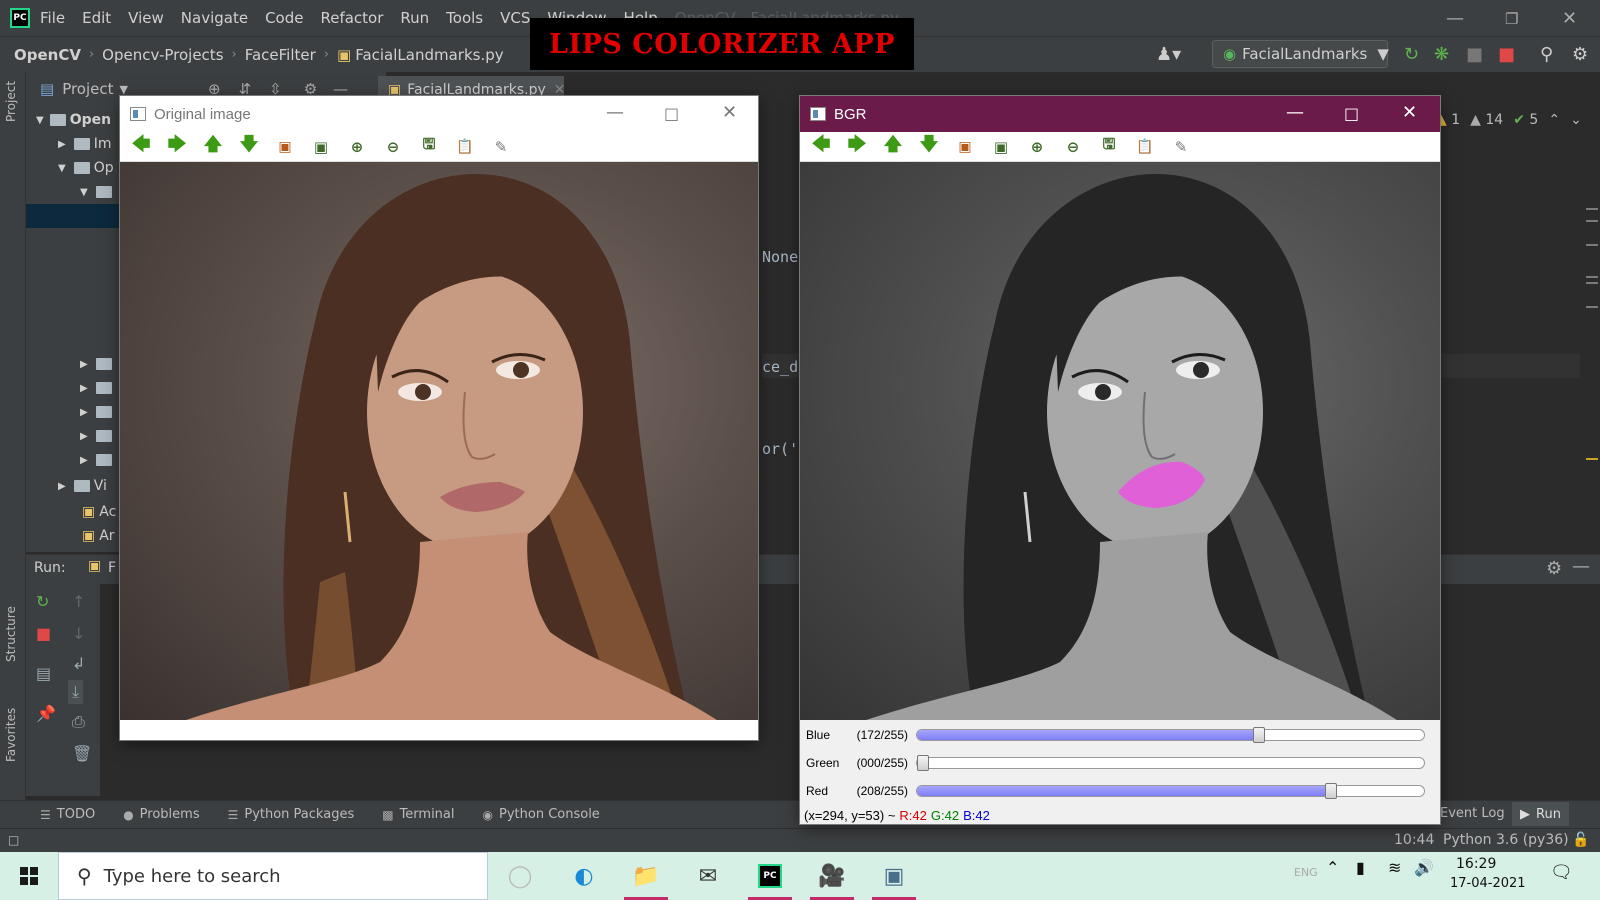 Image resolution: width=1600 pixels, height=900 pixels. I want to click on pan-down-icon: 🡇, so click(249, 146).